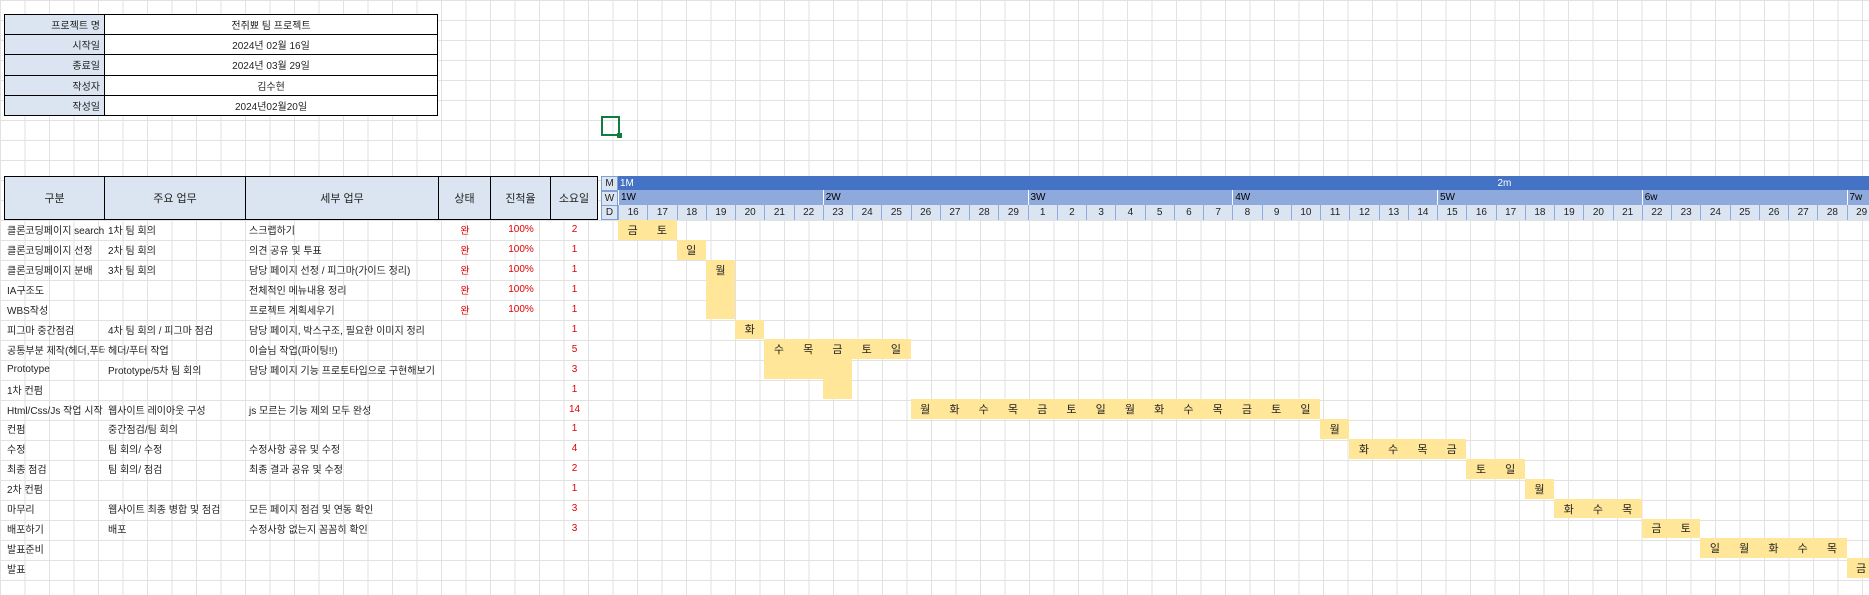 The height and width of the screenshot is (595, 1869). I want to click on task-detail: 담당 페이지 기능 프로토타입으로 구현해보기, so click(342, 369).